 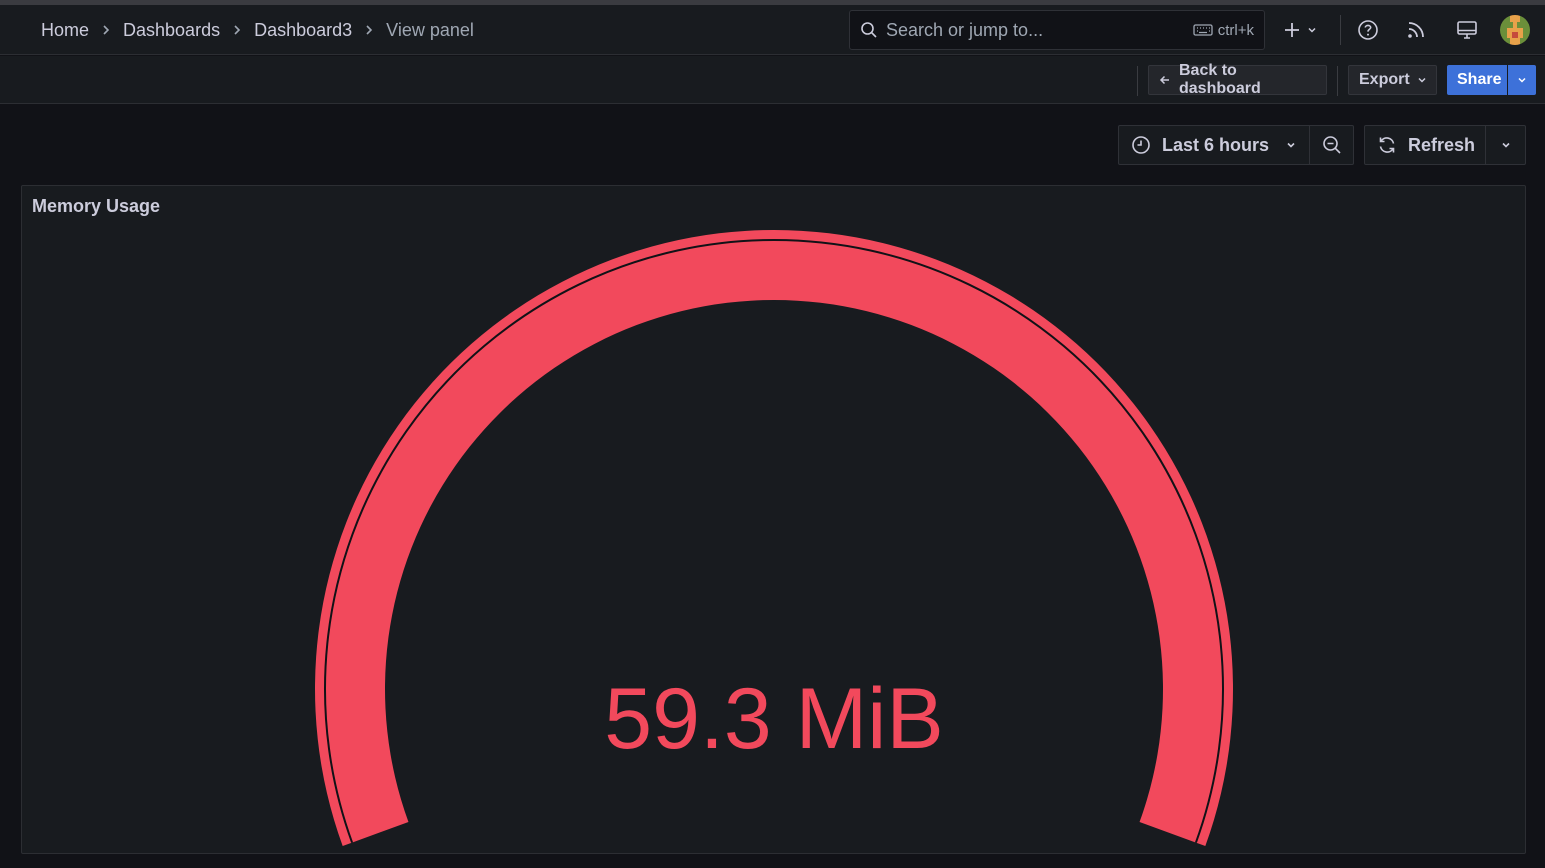 I want to click on breadcrumb-view-panel: View panel, so click(x=430, y=29).